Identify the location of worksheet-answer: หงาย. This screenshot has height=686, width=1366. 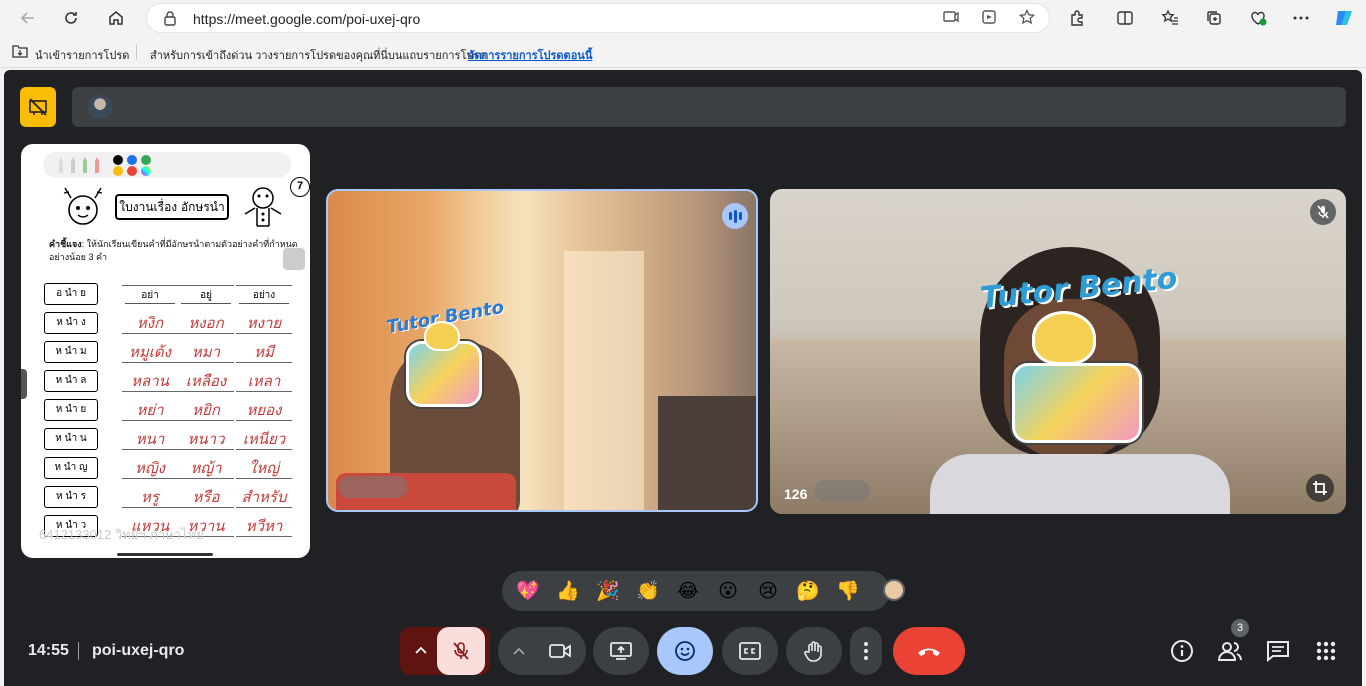
(264, 324).